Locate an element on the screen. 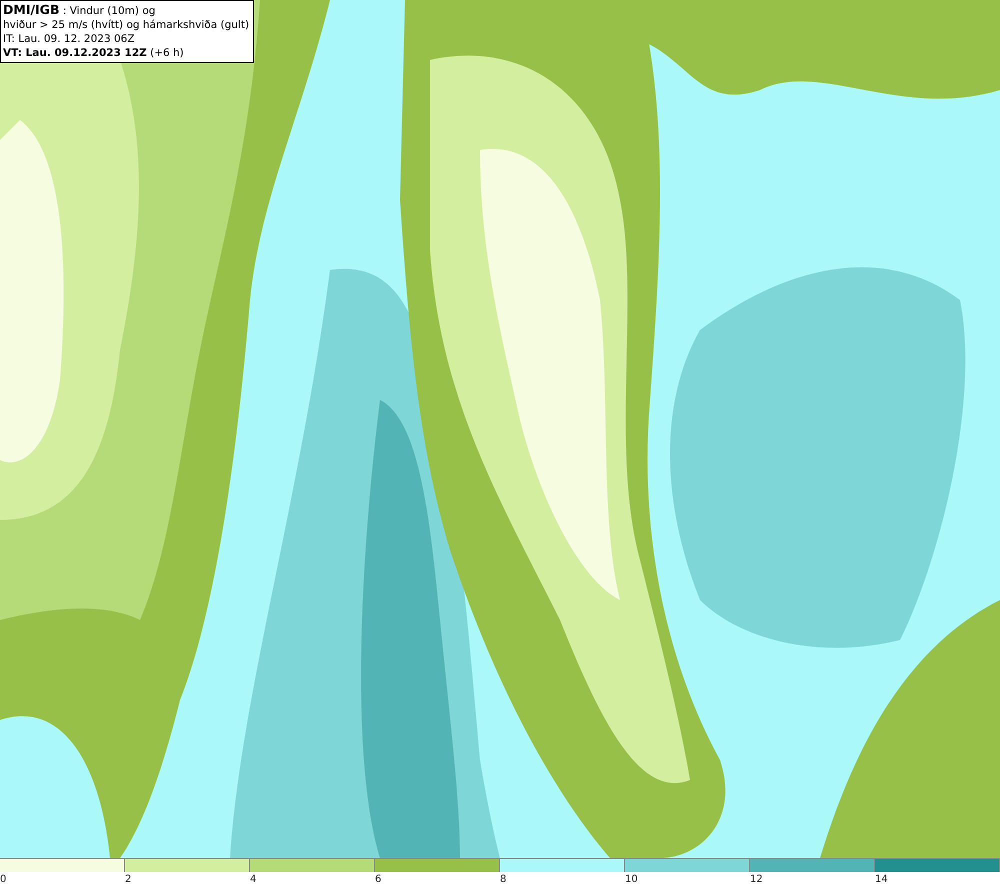 The height and width of the screenshot is (887, 1000). scale-label: 4 is located at coordinates (253, 880).